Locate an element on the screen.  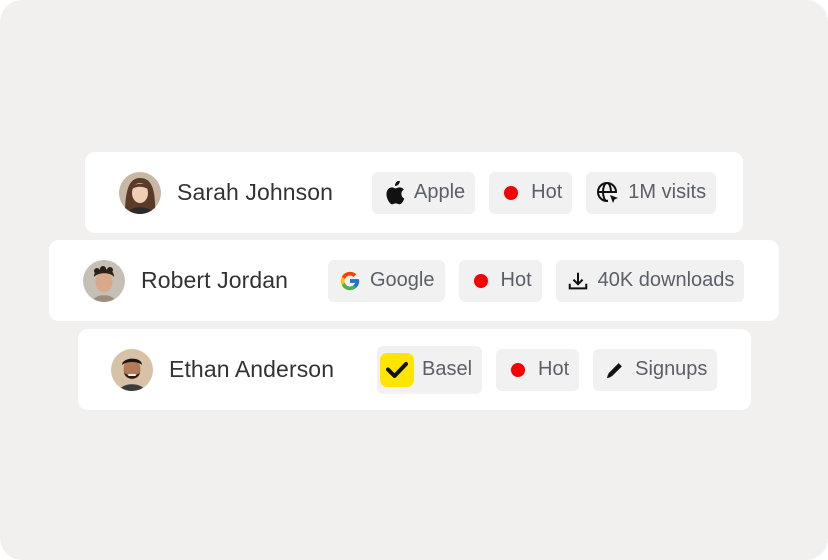
company-label: Google is located at coordinates (402, 280).